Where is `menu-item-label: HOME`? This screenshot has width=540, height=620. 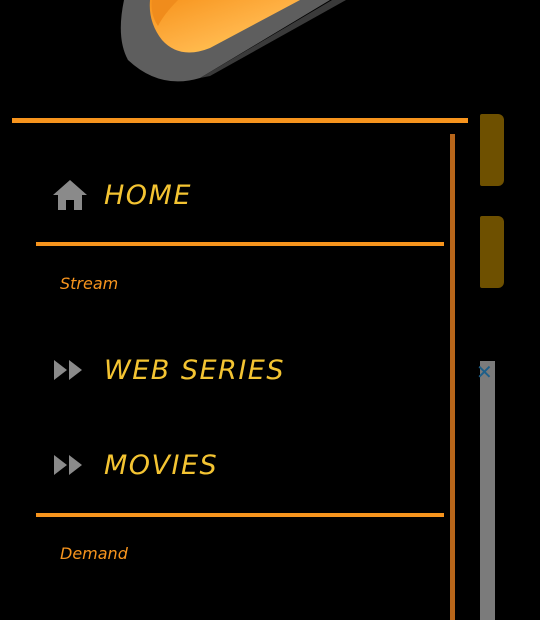 menu-item-label: HOME is located at coordinates (148, 195).